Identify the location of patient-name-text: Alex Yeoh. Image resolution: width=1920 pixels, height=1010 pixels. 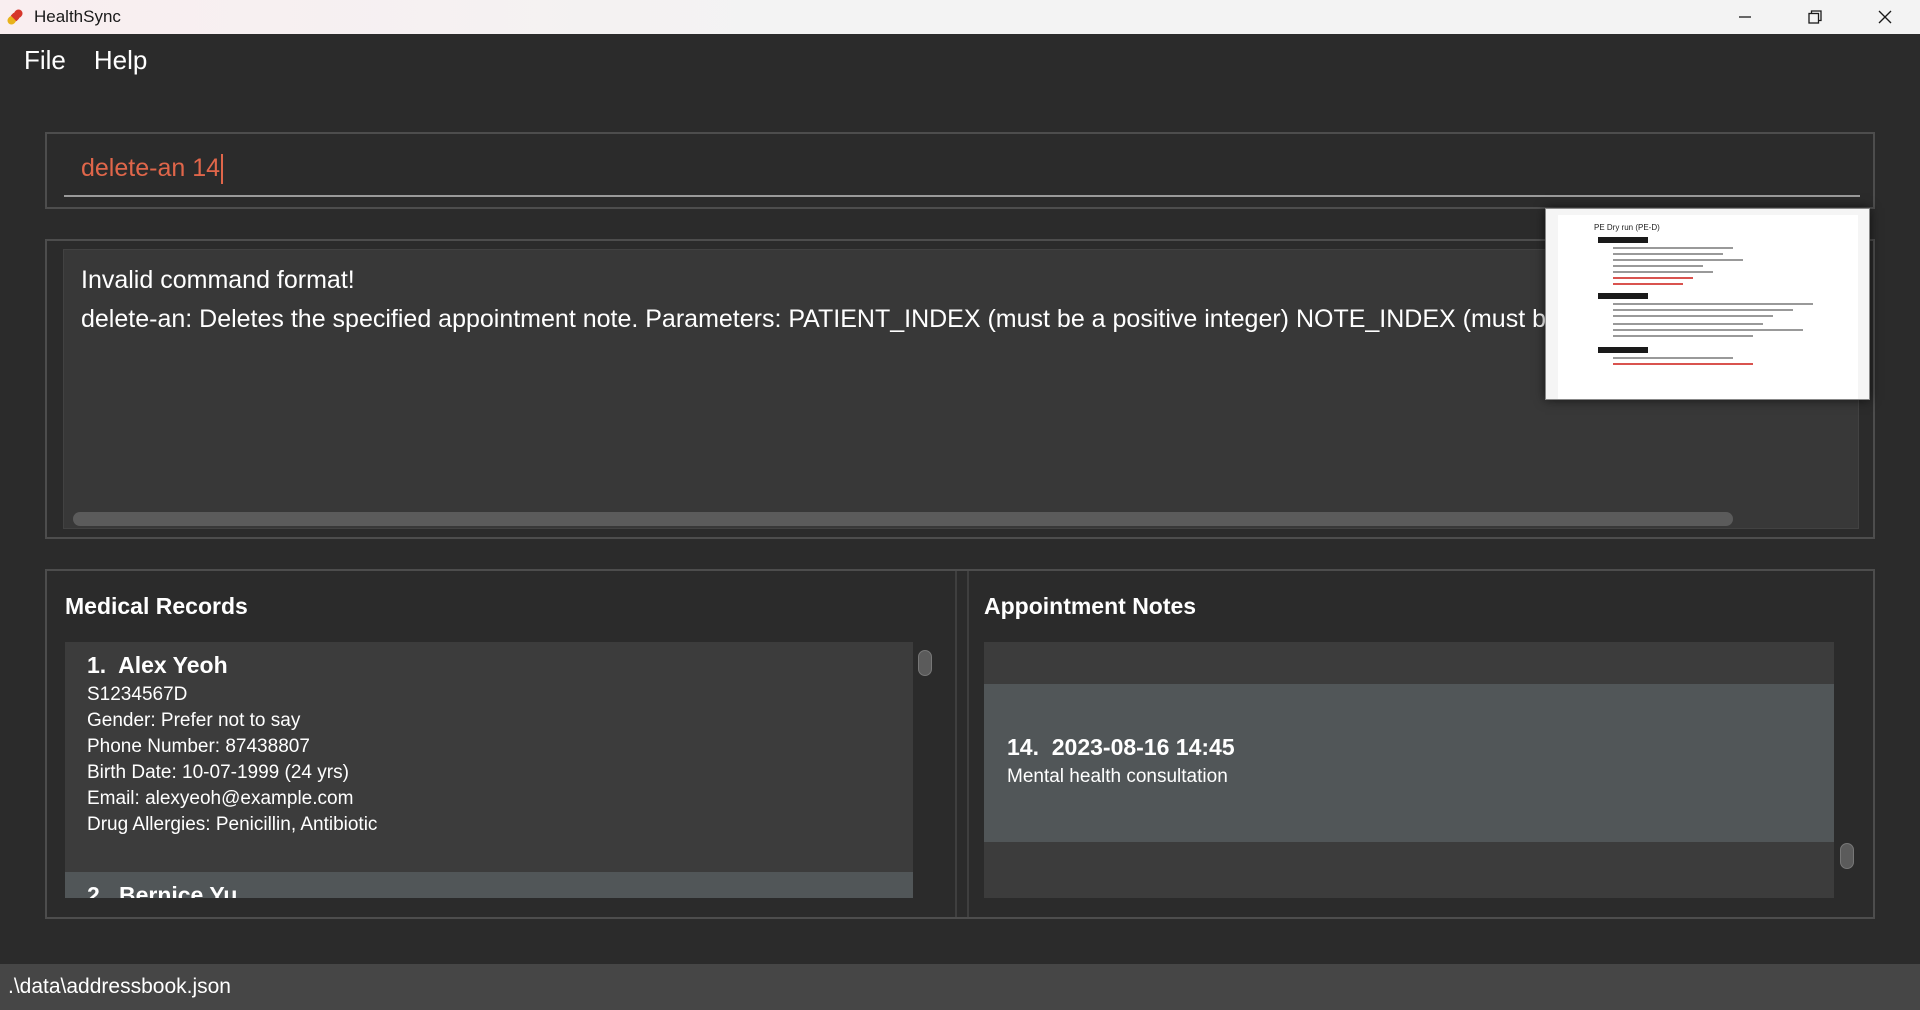
(173, 665).